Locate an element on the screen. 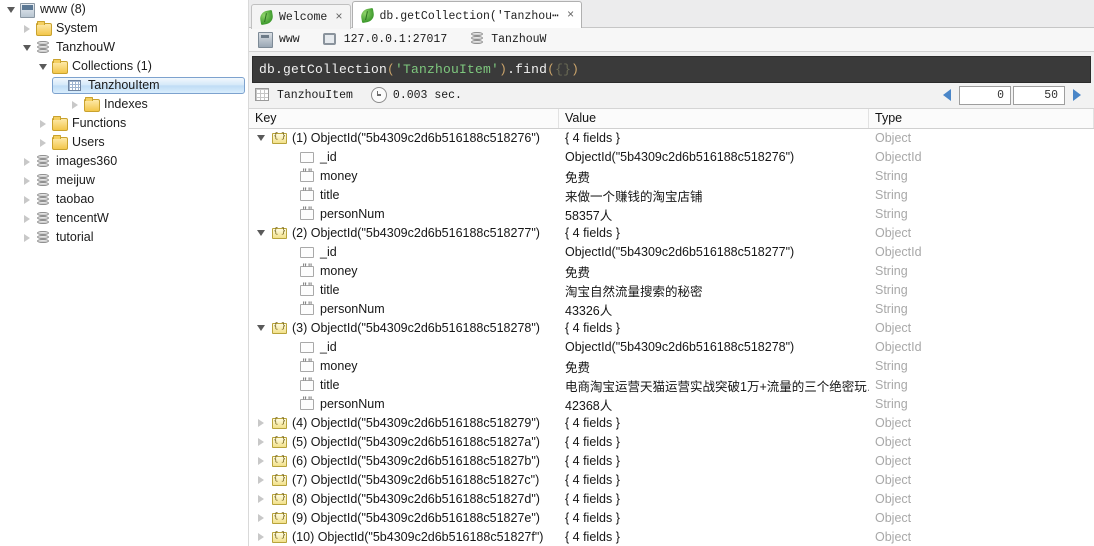 Image resolution: width=1094 pixels, height=546 pixels. tree-item-tanzhouw: TanzhouW is located at coordinates (124, 47).